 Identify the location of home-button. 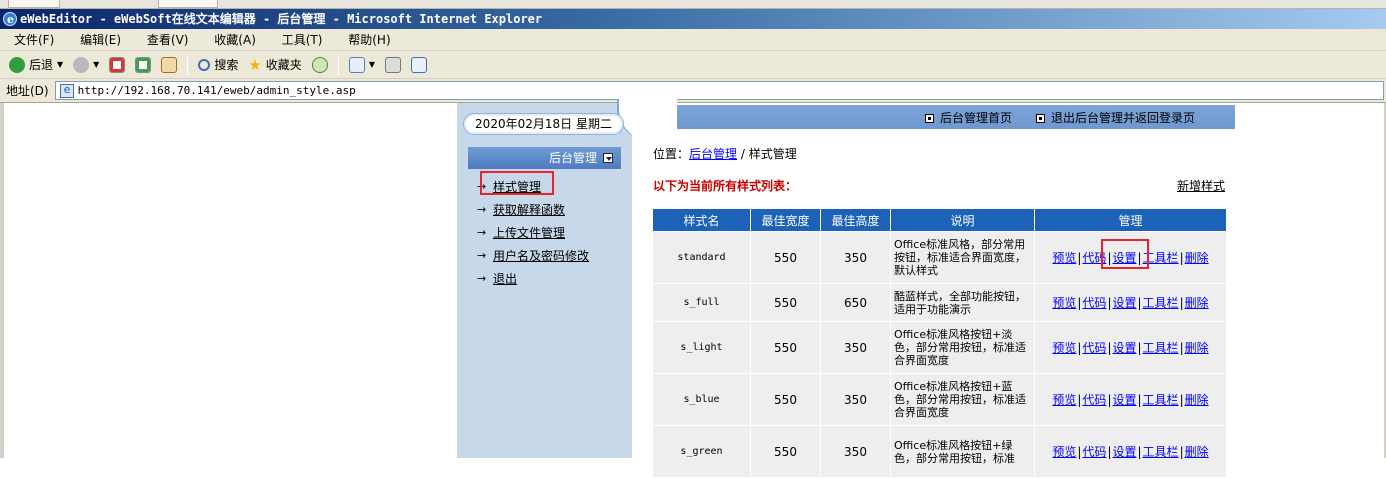
(169, 65).